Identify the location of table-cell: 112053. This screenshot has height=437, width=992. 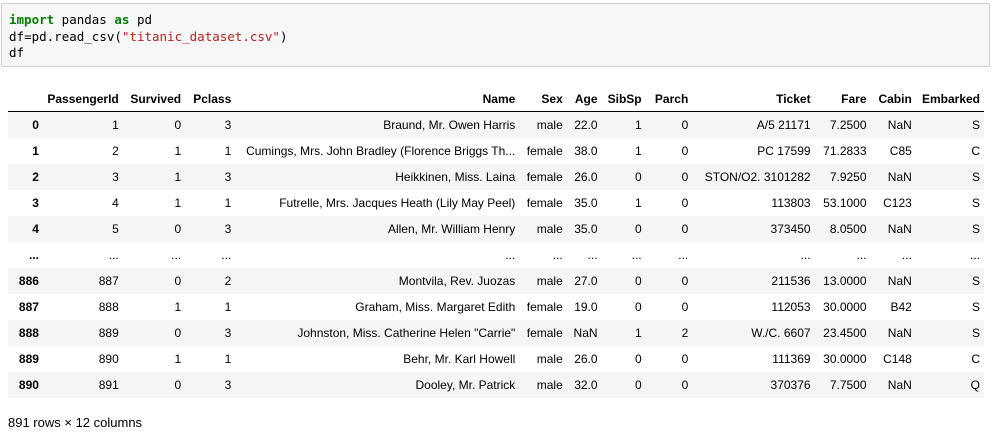
(791, 307).